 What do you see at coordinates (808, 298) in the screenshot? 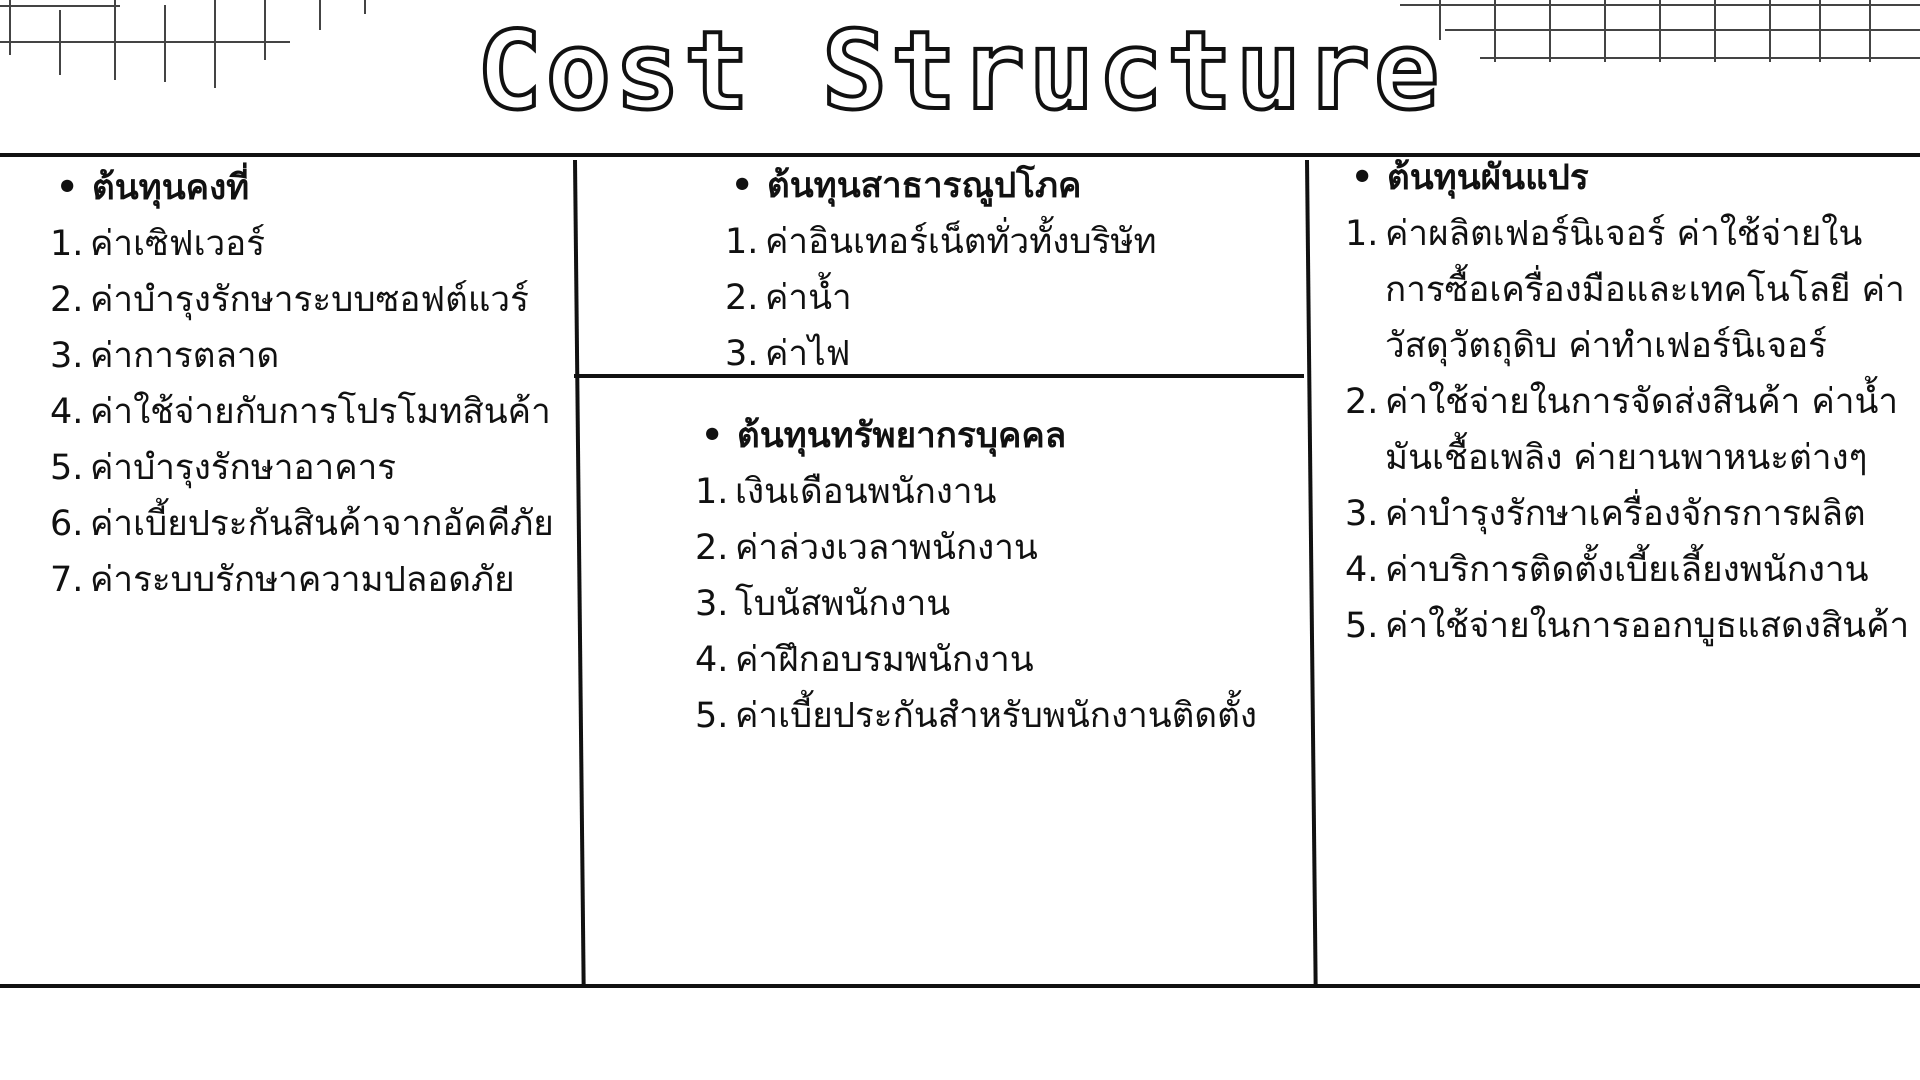
I see `item-text: ค่าน้ำ` at bounding box center [808, 298].